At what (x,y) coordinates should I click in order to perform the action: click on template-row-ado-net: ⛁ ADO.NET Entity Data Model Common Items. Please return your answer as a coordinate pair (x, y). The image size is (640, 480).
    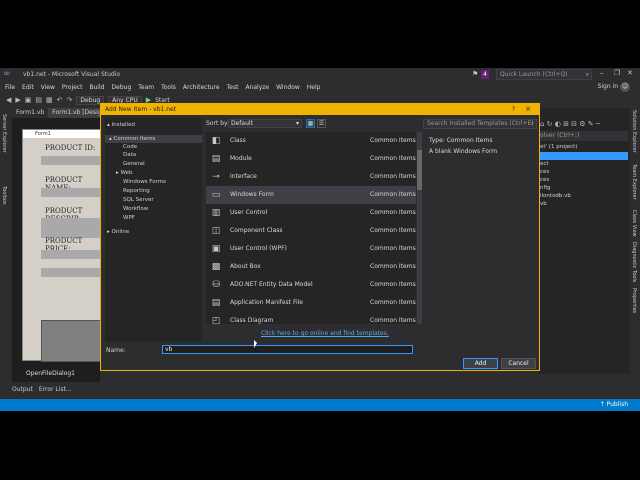
    Looking at the image, I should click on (311, 285).